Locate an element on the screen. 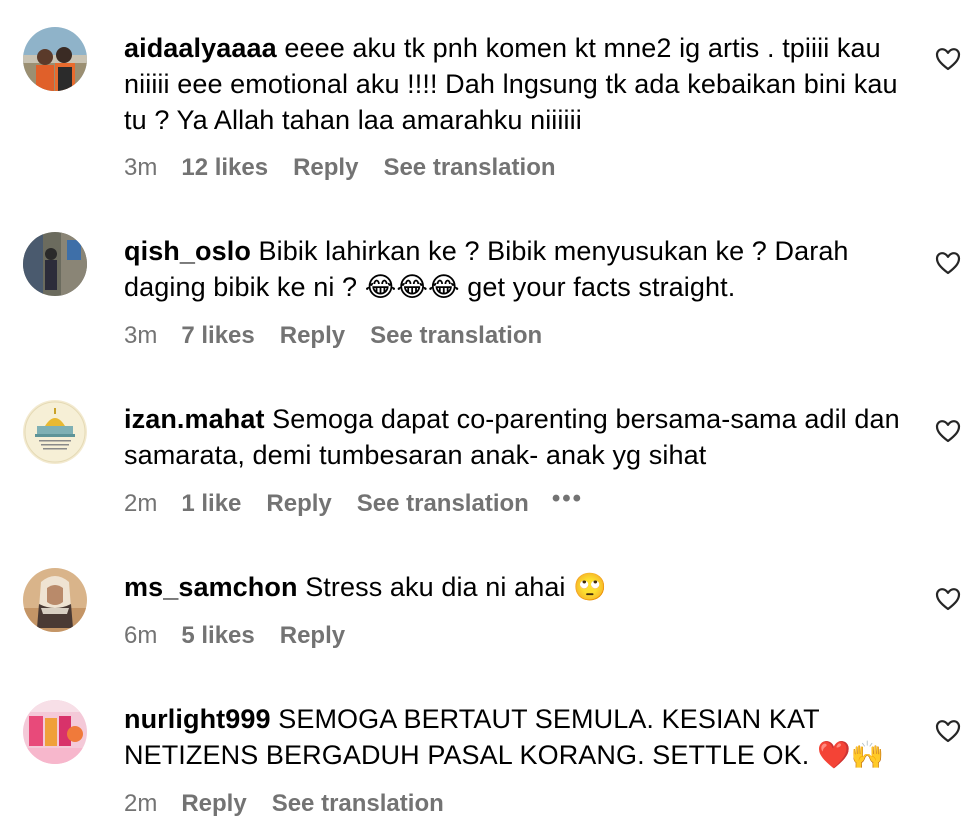  comment-likes: 1 like is located at coordinates (211, 504).